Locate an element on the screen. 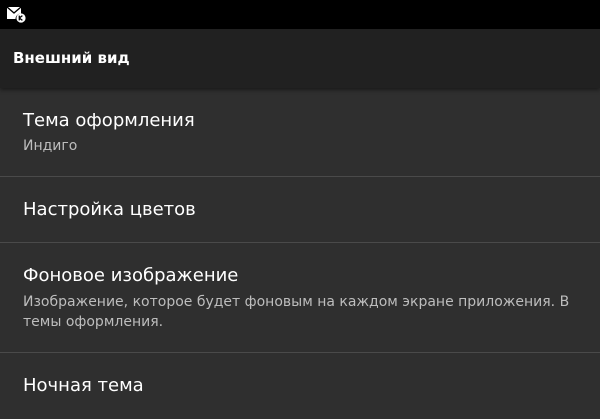 The height and width of the screenshot is (419, 600). pref-summary: Индиго is located at coordinates (50, 146).